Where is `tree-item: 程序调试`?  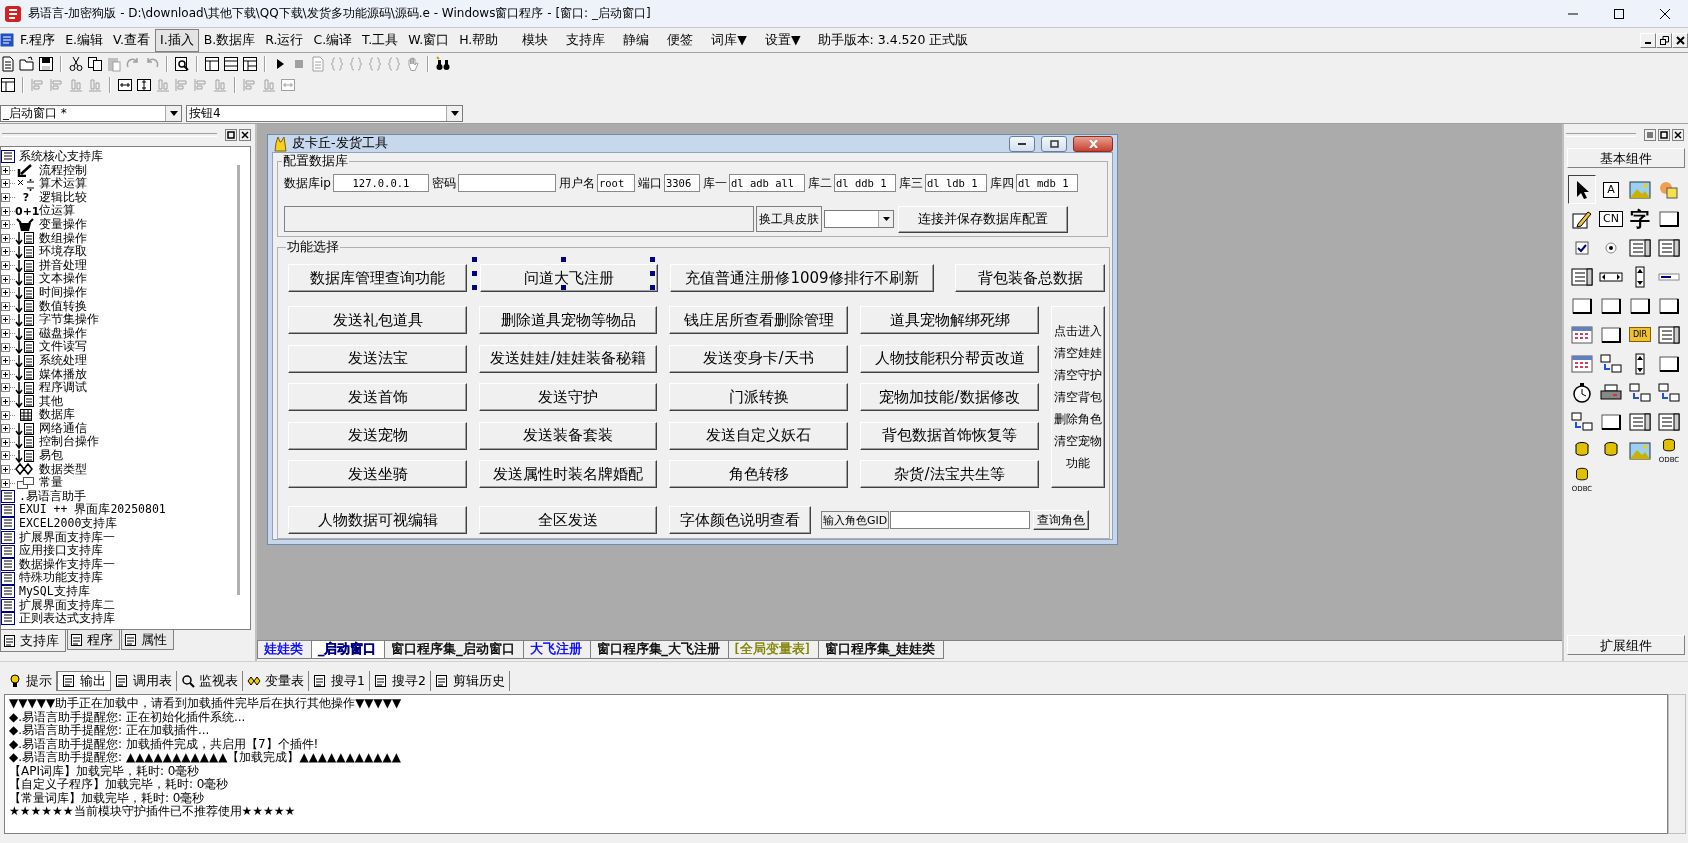
tree-item: 程序调试 is located at coordinates (62, 388).